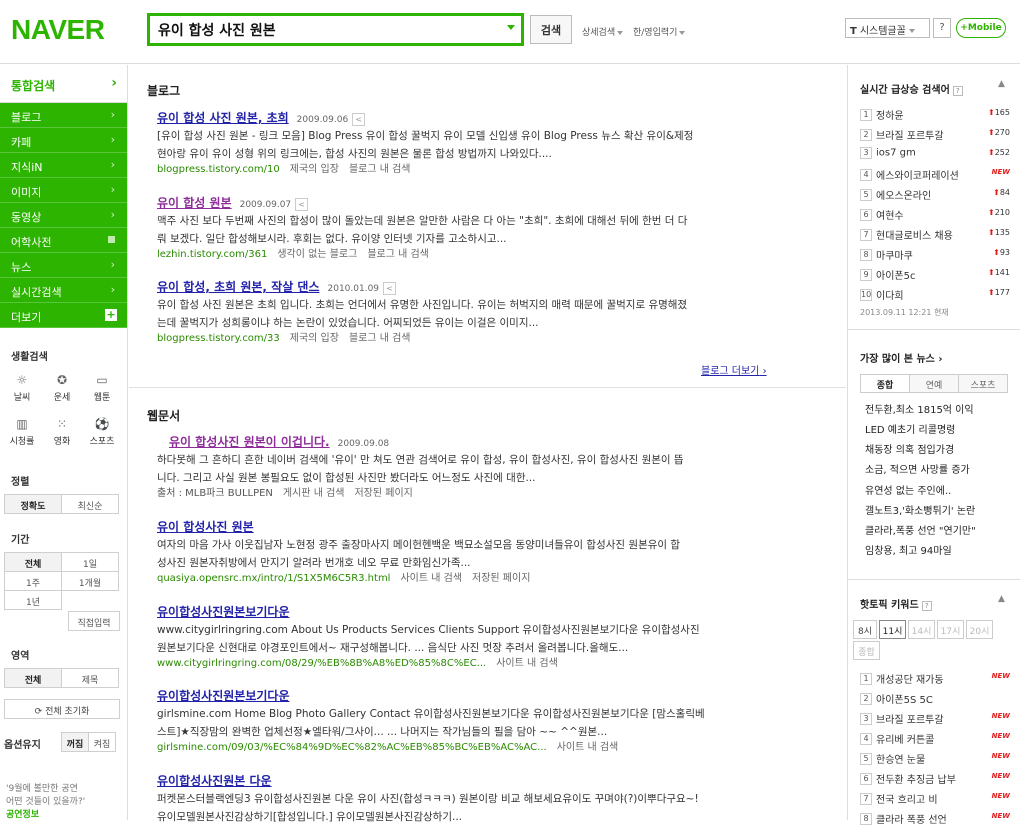 The height and width of the screenshot is (830, 1020). What do you see at coordinates (511, 27) in the screenshot?
I see `chevron-down-icon` at bounding box center [511, 27].